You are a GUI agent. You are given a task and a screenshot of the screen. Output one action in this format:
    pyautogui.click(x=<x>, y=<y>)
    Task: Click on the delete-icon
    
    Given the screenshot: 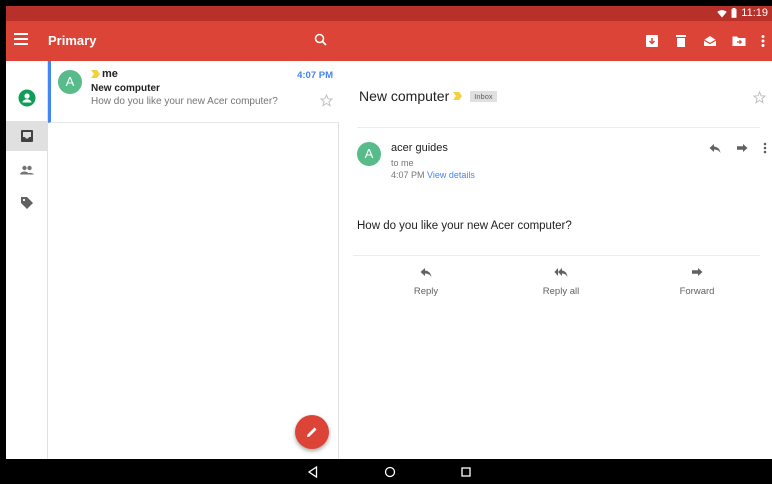 What is the action you would take?
    pyautogui.click(x=681, y=41)
    